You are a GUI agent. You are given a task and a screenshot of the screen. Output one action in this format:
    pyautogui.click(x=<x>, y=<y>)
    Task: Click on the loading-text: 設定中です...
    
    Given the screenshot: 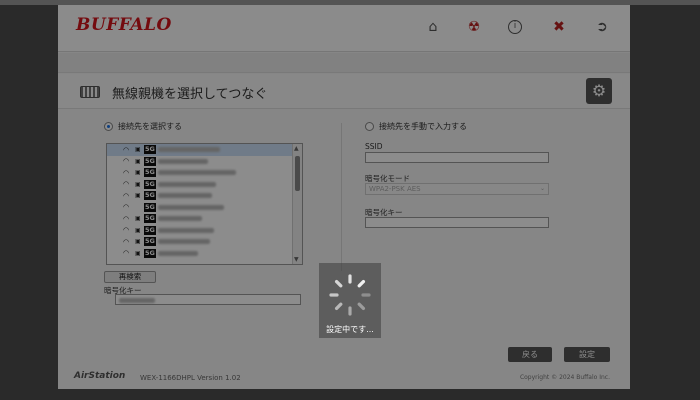 What is the action you would take?
    pyautogui.click(x=350, y=329)
    